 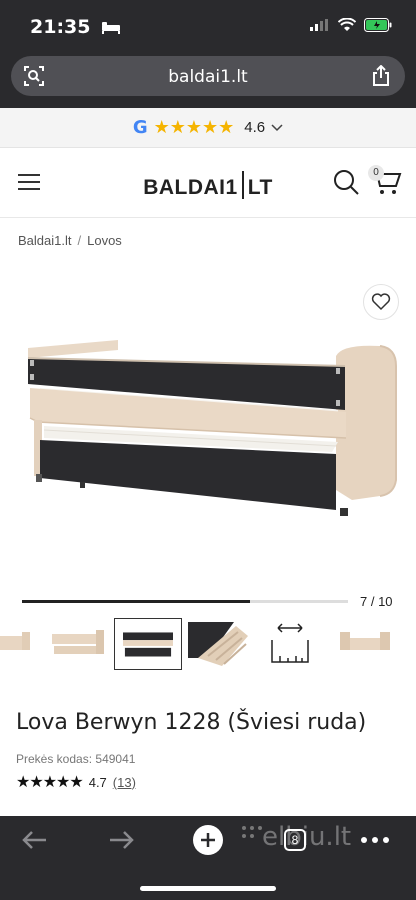 I want to click on product-code: Prekės kodas: 549041, so click(x=75, y=759).